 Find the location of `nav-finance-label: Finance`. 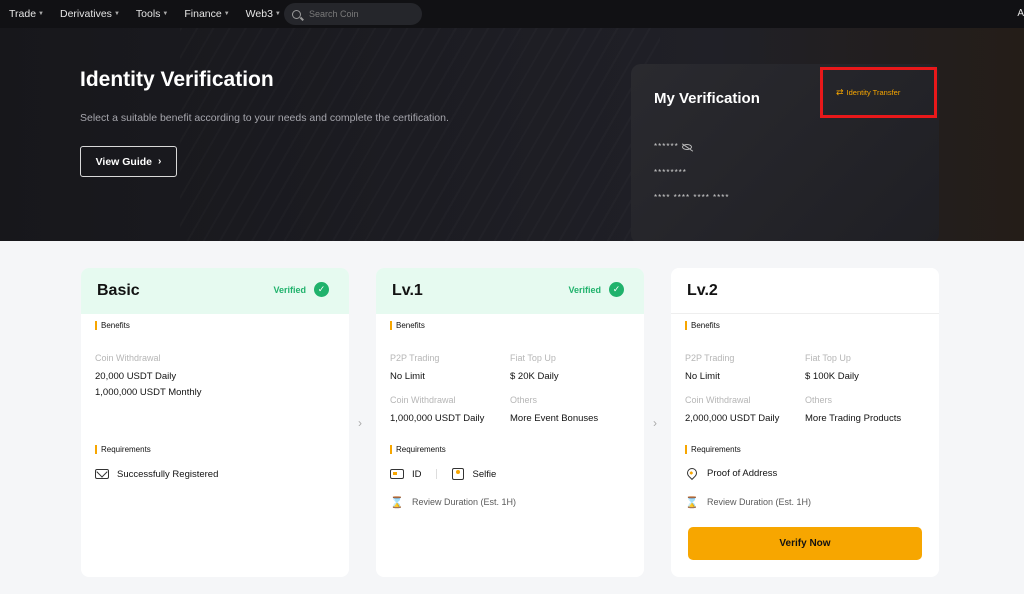

nav-finance-label: Finance is located at coordinates (203, 14).